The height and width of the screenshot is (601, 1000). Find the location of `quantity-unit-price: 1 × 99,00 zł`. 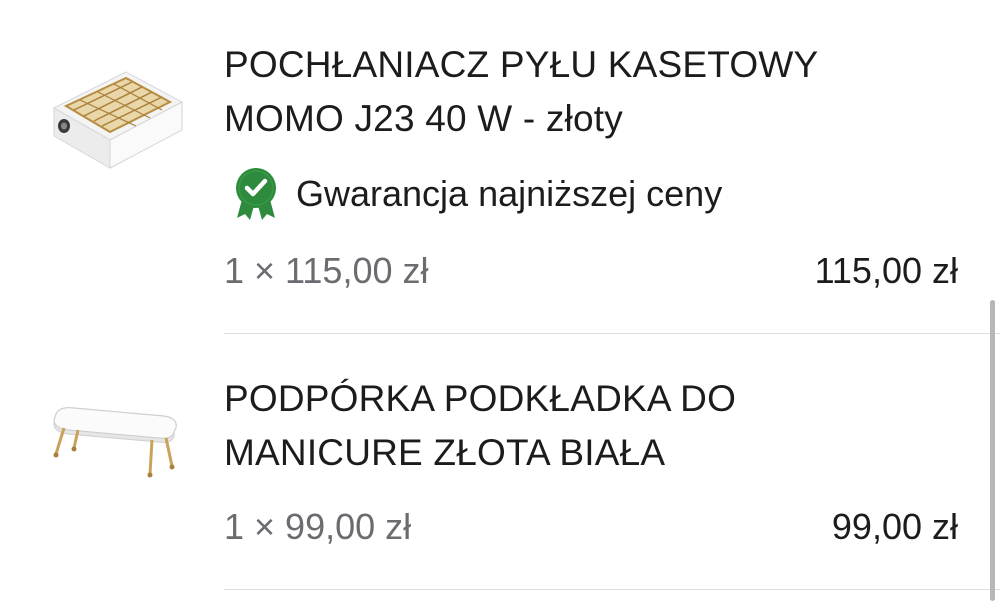

quantity-unit-price: 1 × 99,00 zł is located at coordinates (318, 526).